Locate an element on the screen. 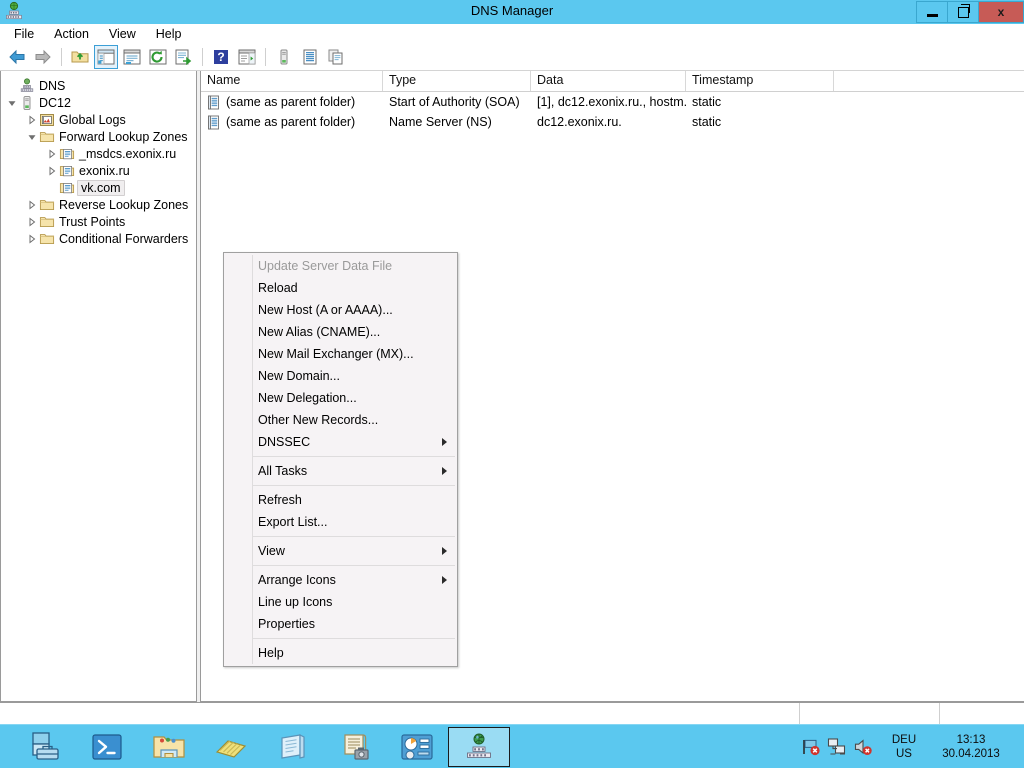 This screenshot has width=1024, height=768. remote-desktop-icon is located at coordinates (837, 747).